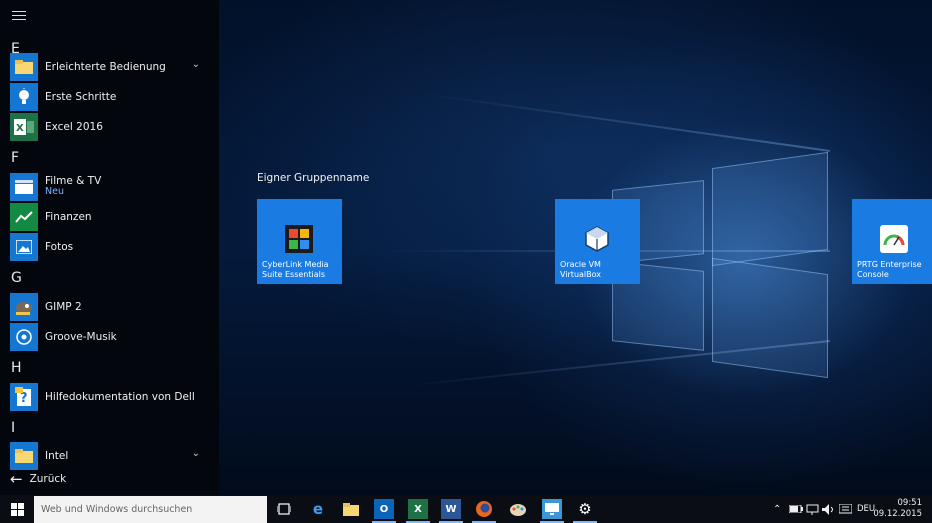 The height and width of the screenshot is (523, 932). What do you see at coordinates (318, 509) in the screenshot?
I see `edge-icon: e` at bounding box center [318, 509].